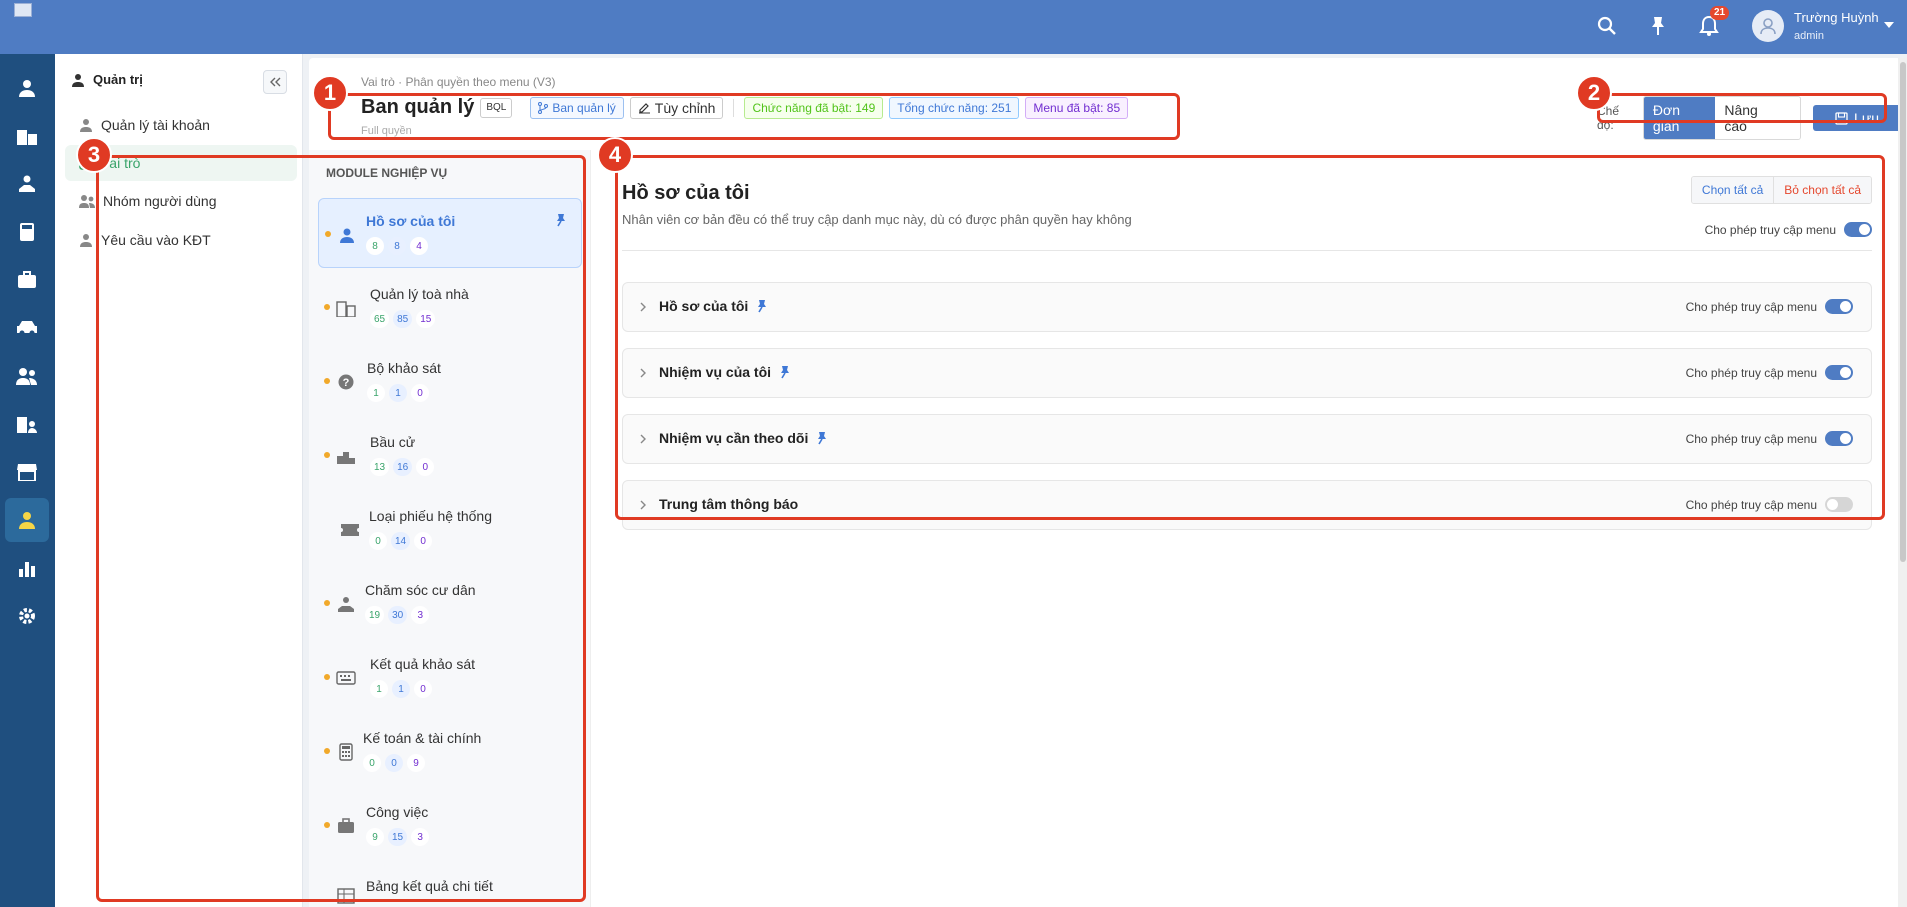  I want to click on care-icon, so click(27, 184).